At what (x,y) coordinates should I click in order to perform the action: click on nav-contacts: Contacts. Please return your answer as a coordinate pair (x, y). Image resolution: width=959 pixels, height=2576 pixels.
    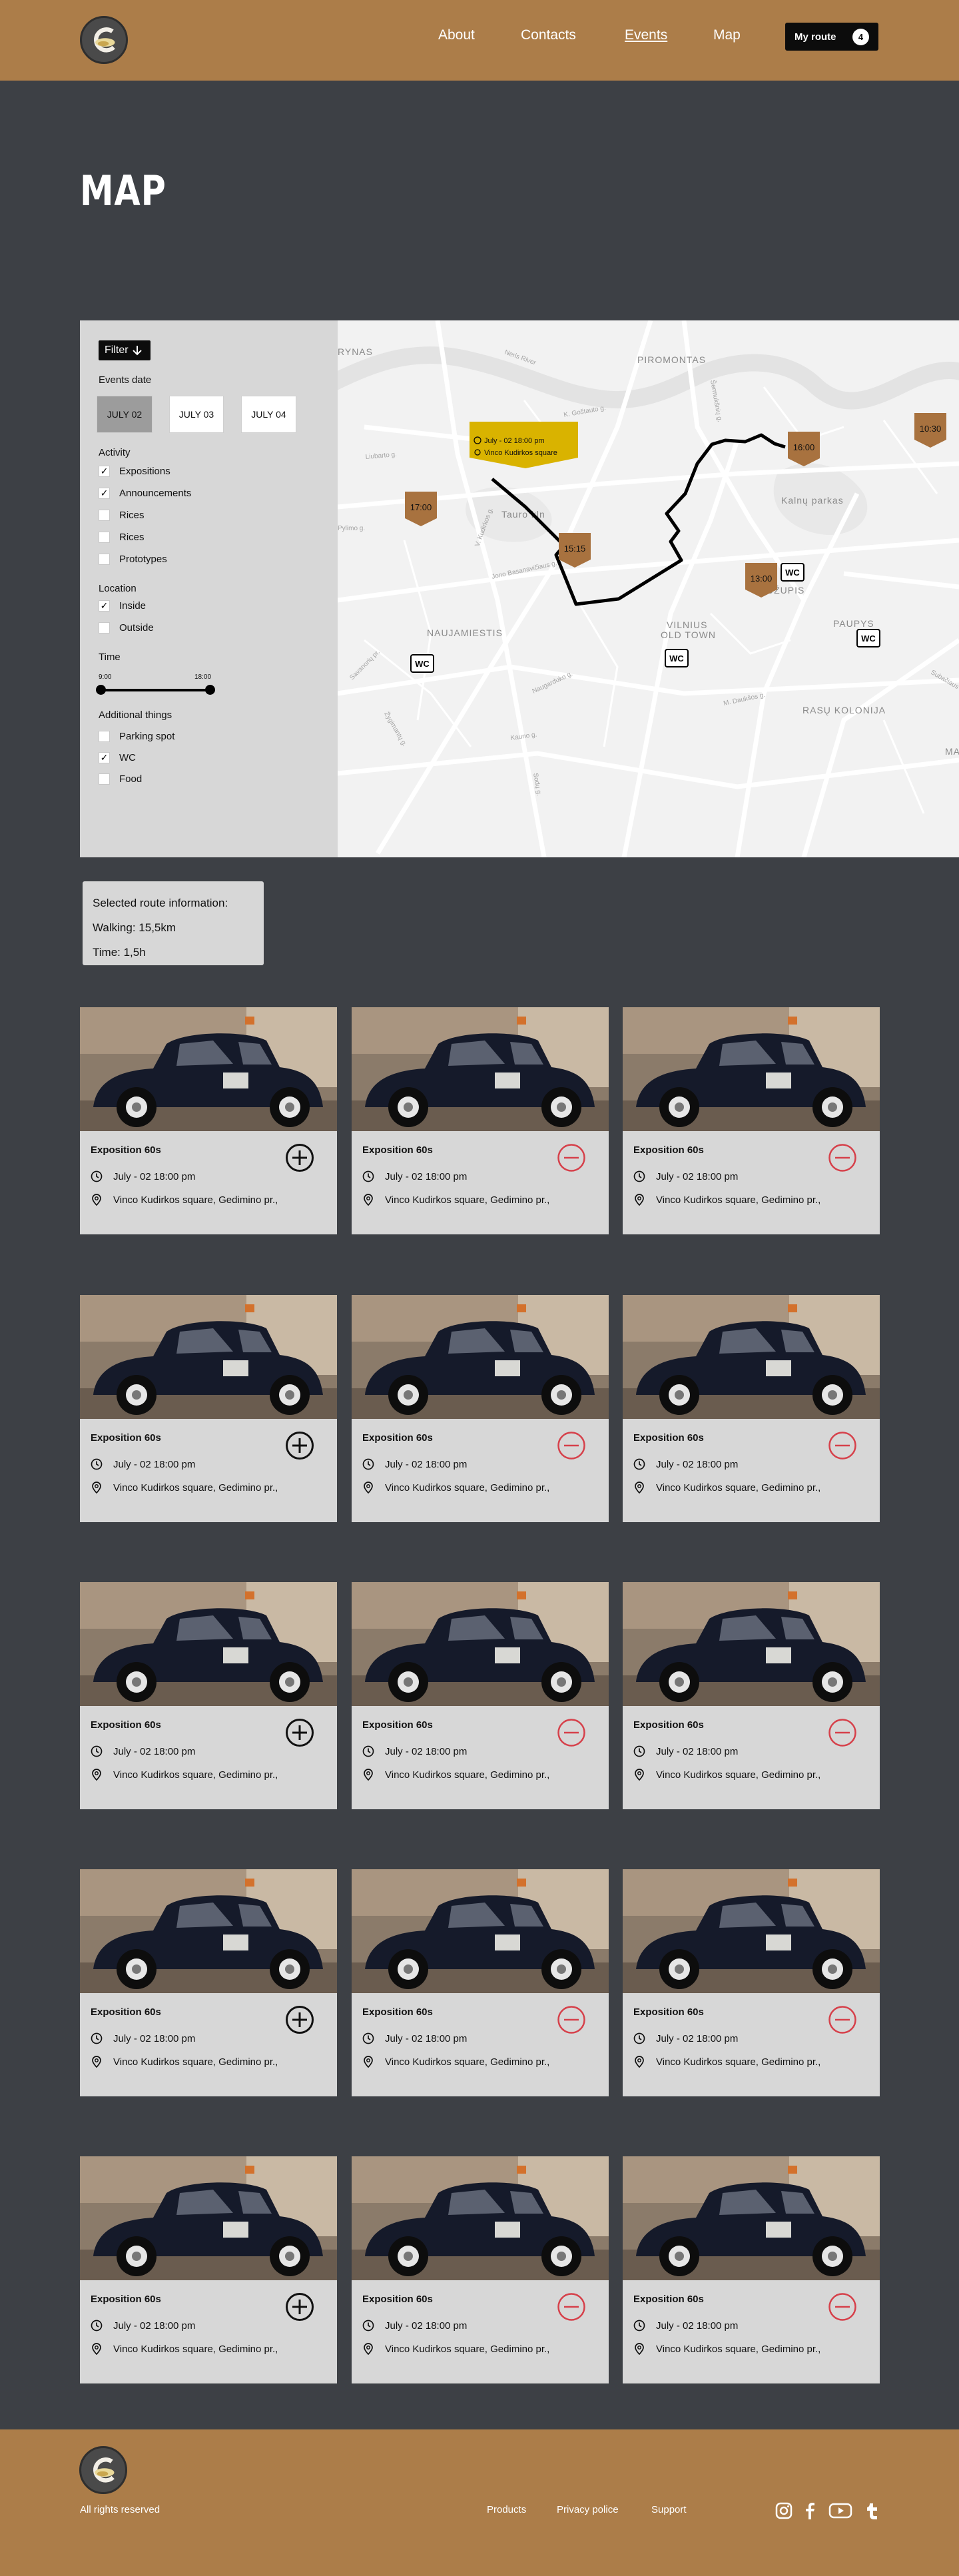
    Looking at the image, I should click on (548, 36).